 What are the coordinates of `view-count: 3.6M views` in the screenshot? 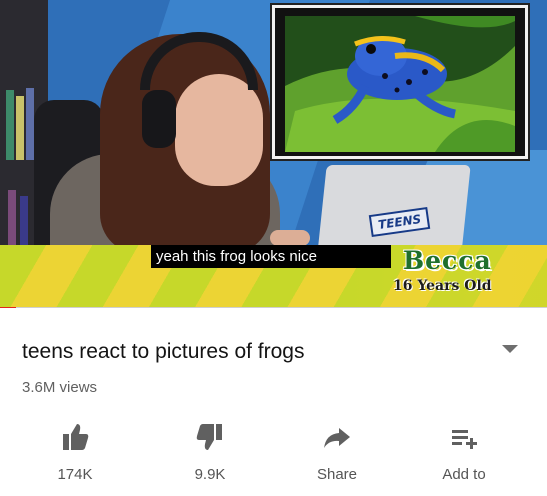 It's located at (60, 387).